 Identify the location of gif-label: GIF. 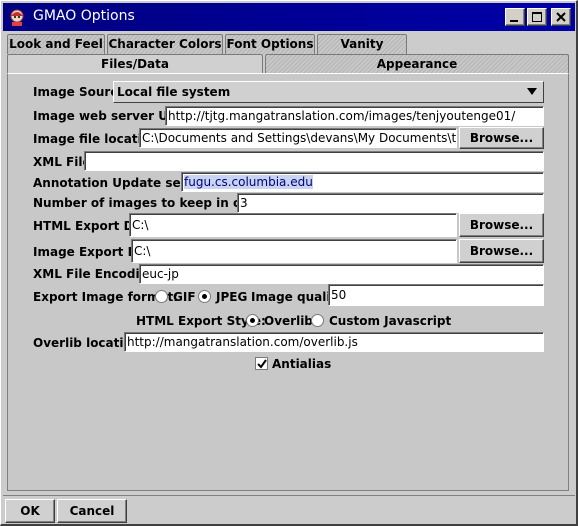
(184, 297).